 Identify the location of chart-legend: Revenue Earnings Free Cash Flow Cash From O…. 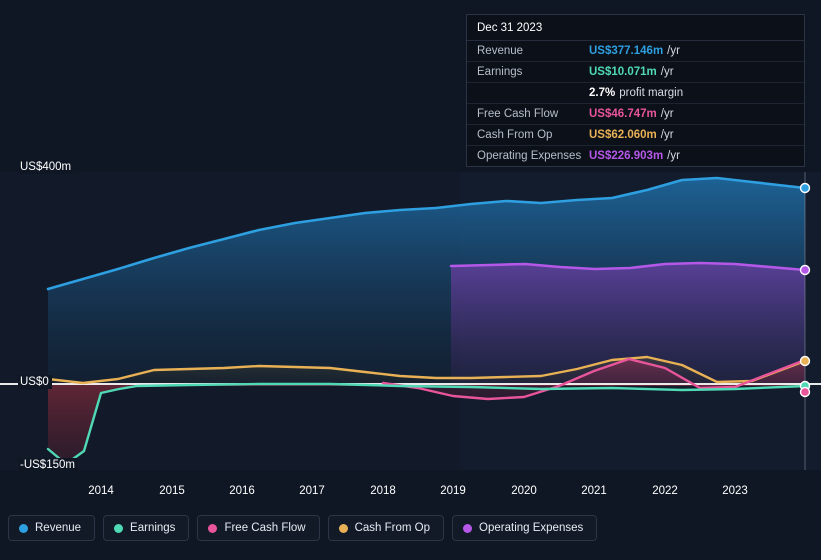
(303, 528).